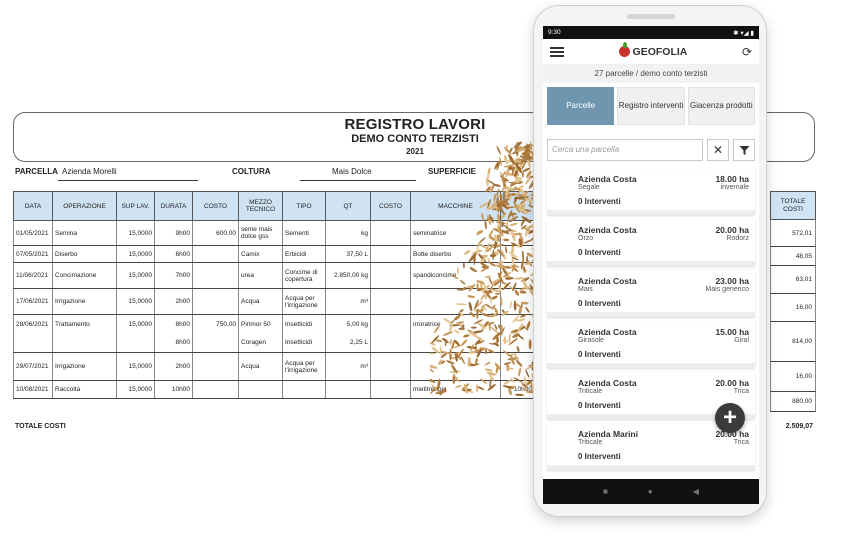  Describe the element at coordinates (352, 171) in the screenshot. I see `coltura-value: Mais Dolce` at that location.